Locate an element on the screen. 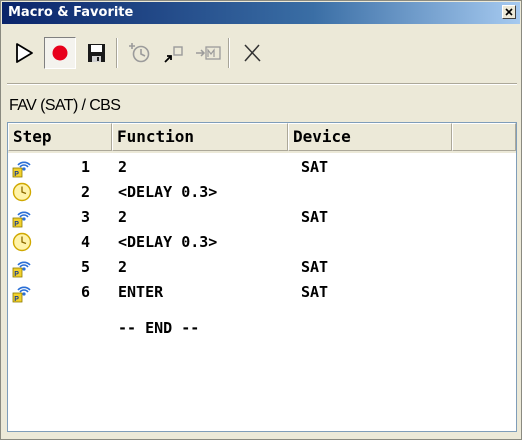 The image size is (522, 440). list-header: Step Function Device is located at coordinates (262, 138).